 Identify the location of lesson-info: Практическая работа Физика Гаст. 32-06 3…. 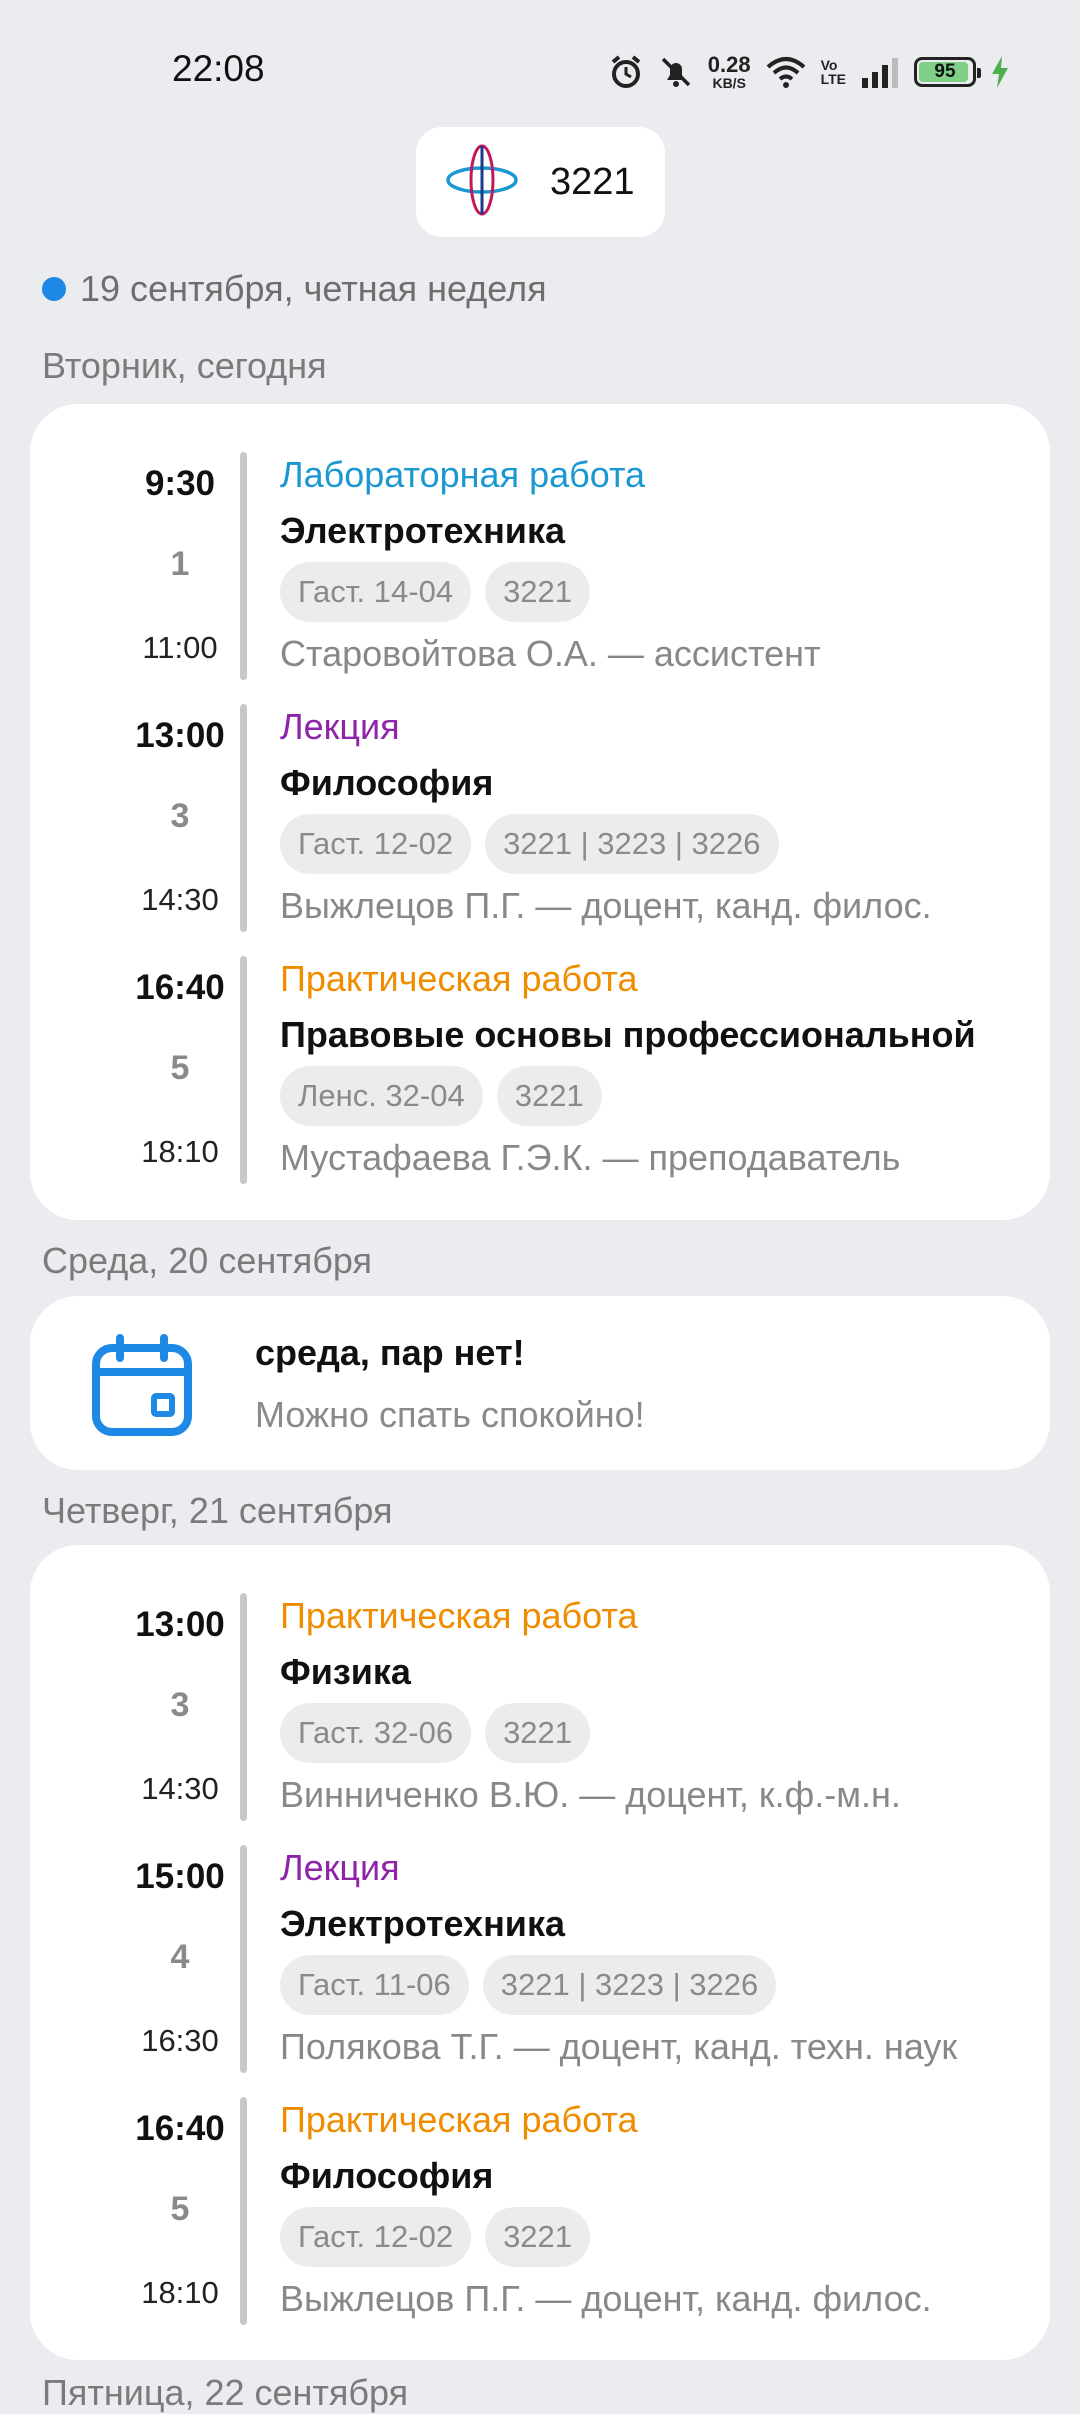
(655, 1708).